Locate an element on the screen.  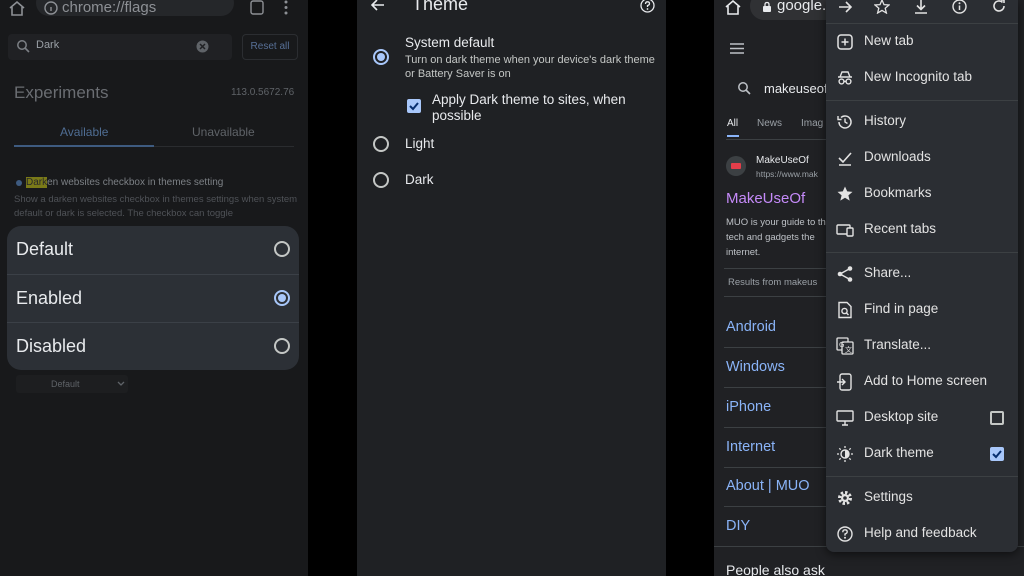
menu-item-new-tab: New tab is located at coordinates (922, 41).